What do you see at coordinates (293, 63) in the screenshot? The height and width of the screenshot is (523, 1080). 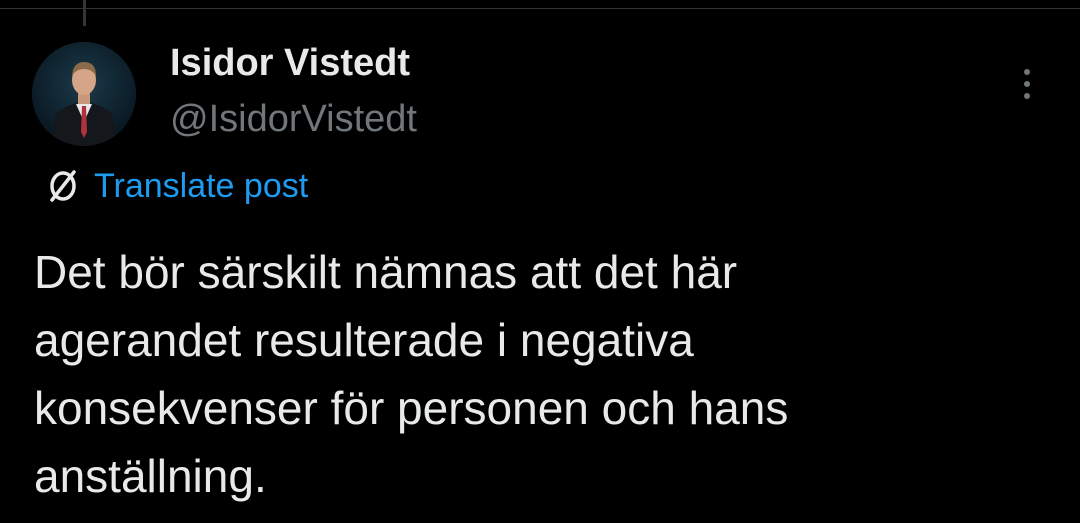 I see `author-display-name: Isidor Vistedt` at bounding box center [293, 63].